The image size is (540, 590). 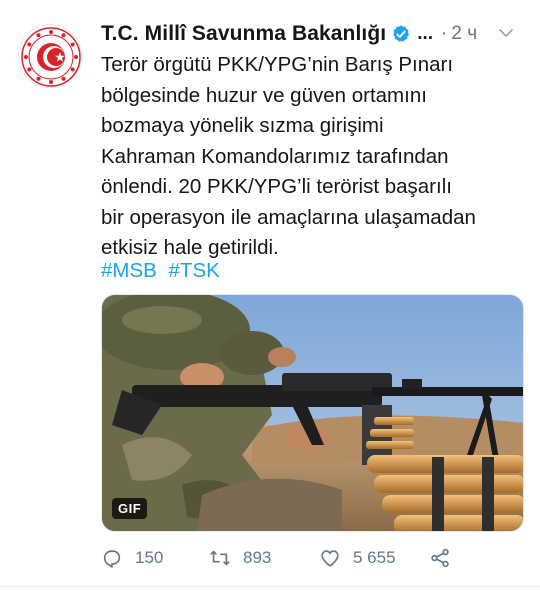 I want to click on reply-button: 150, so click(x=132, y=558).